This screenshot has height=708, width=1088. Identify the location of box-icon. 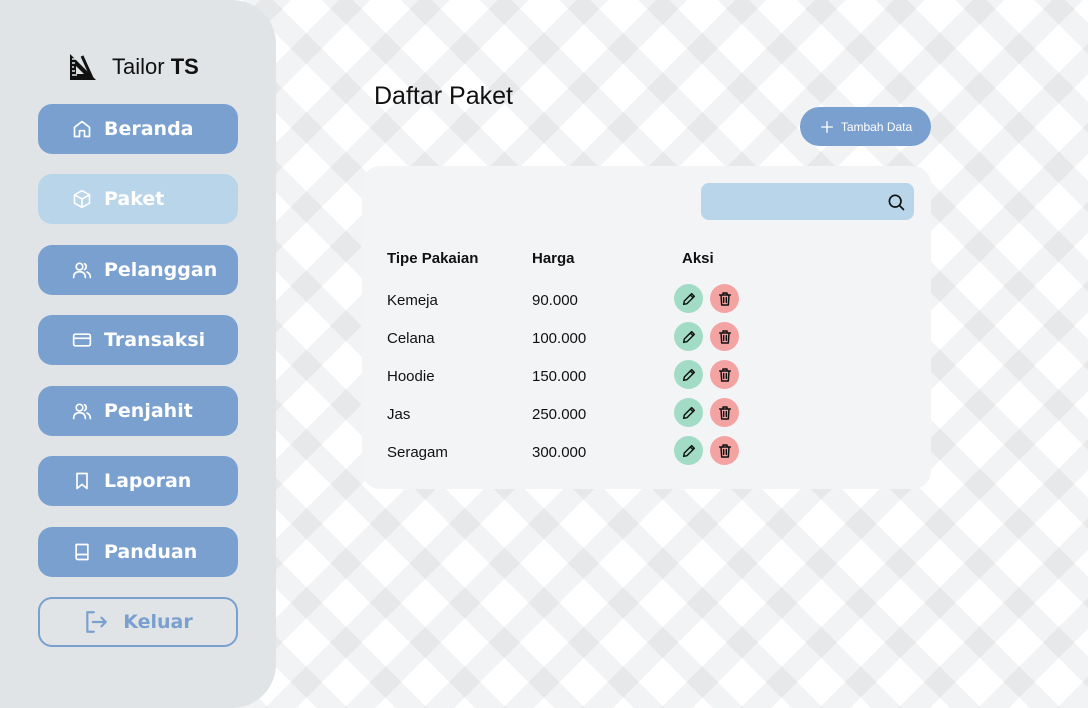
(82, 199).